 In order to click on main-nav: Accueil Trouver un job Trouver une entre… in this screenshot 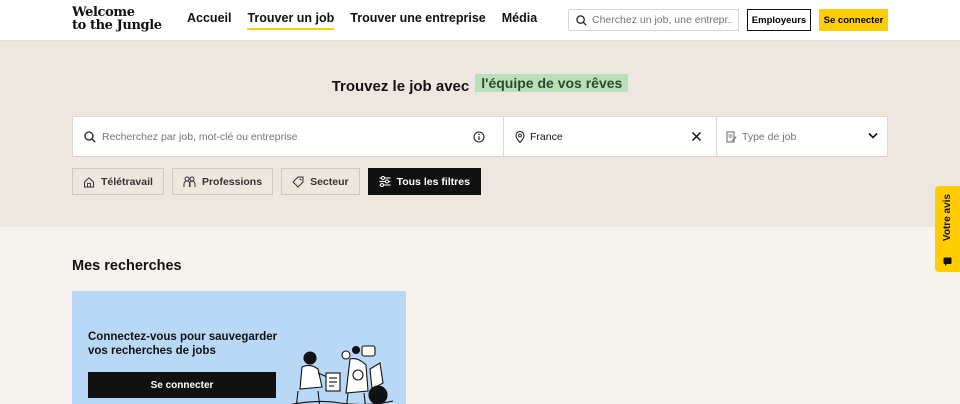, I will do `click(362, 20)`.